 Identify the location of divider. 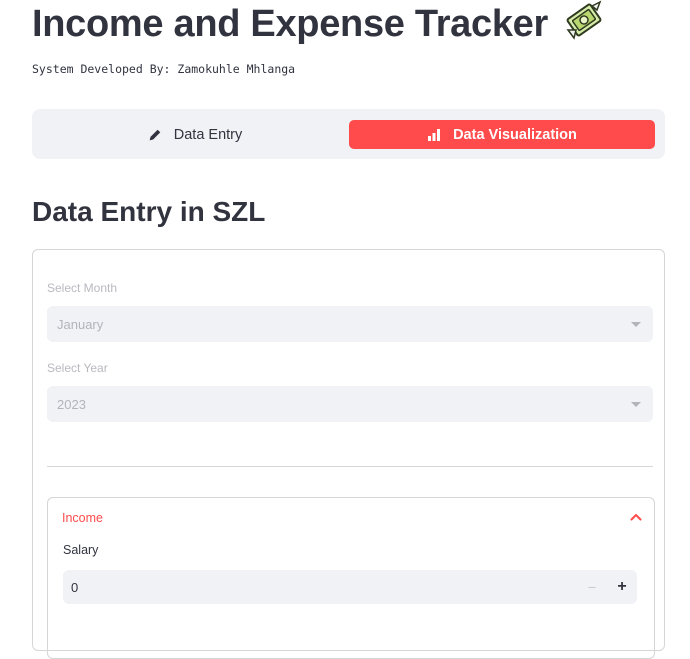
(350, 466).